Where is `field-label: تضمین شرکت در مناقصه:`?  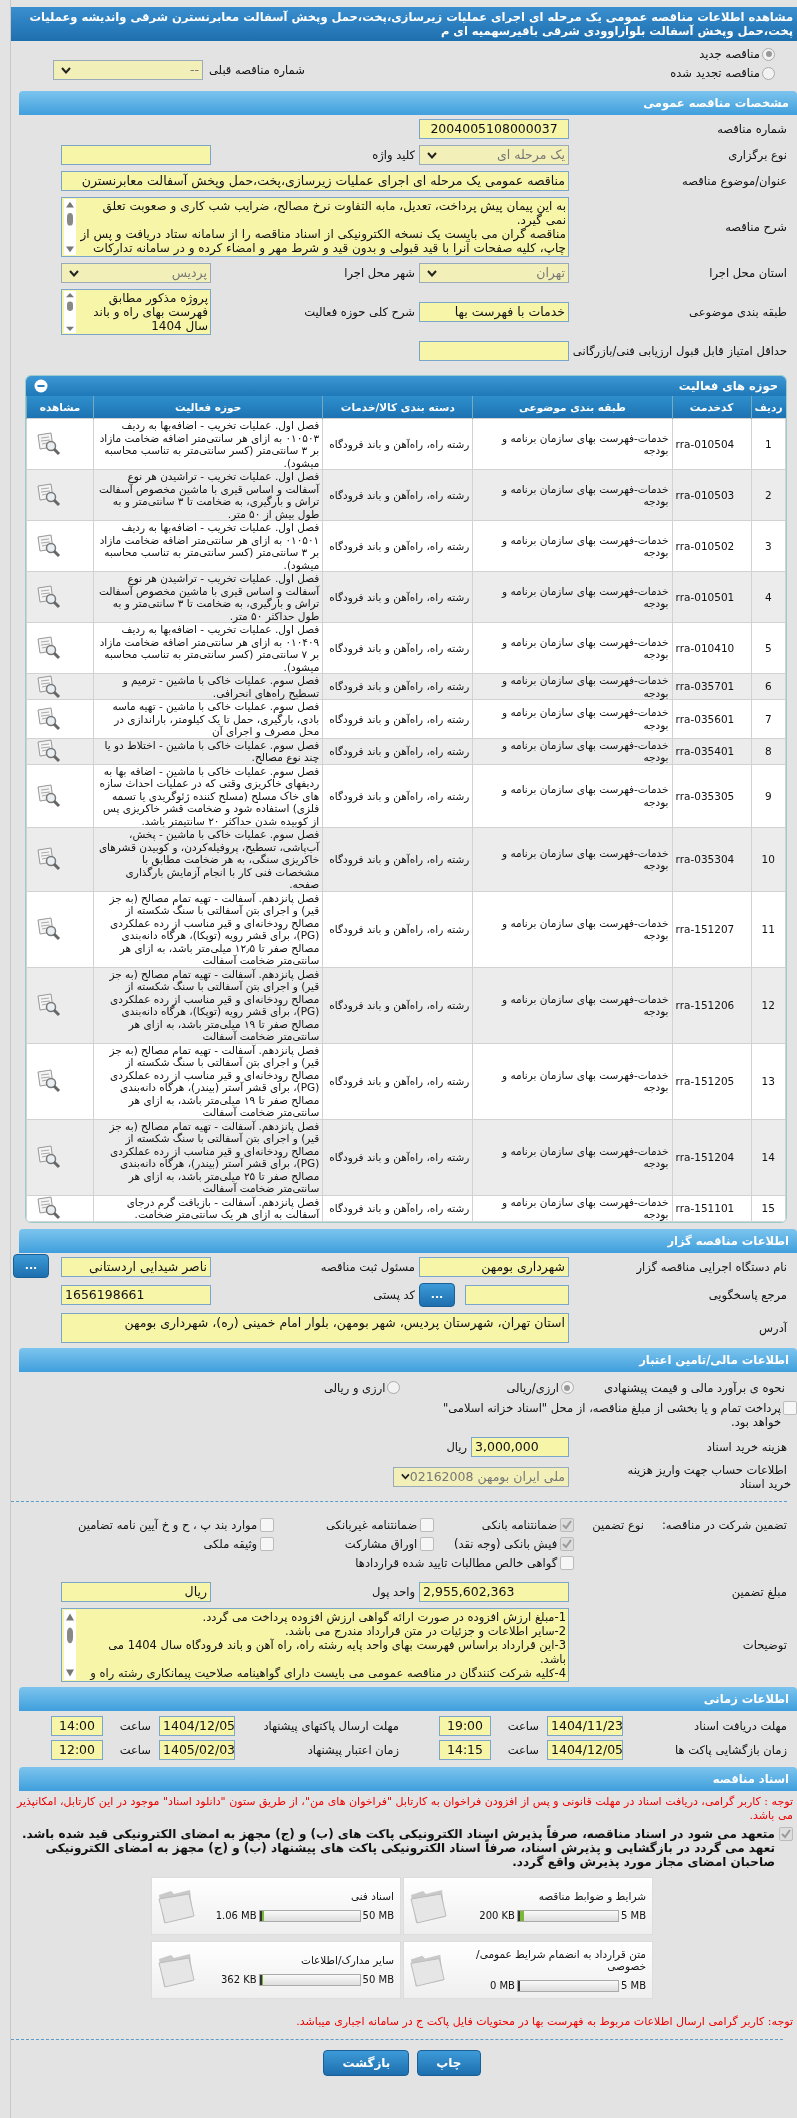
field-label: تضمین شرکت در مناقصه: is located at coordinates (724, 1524).